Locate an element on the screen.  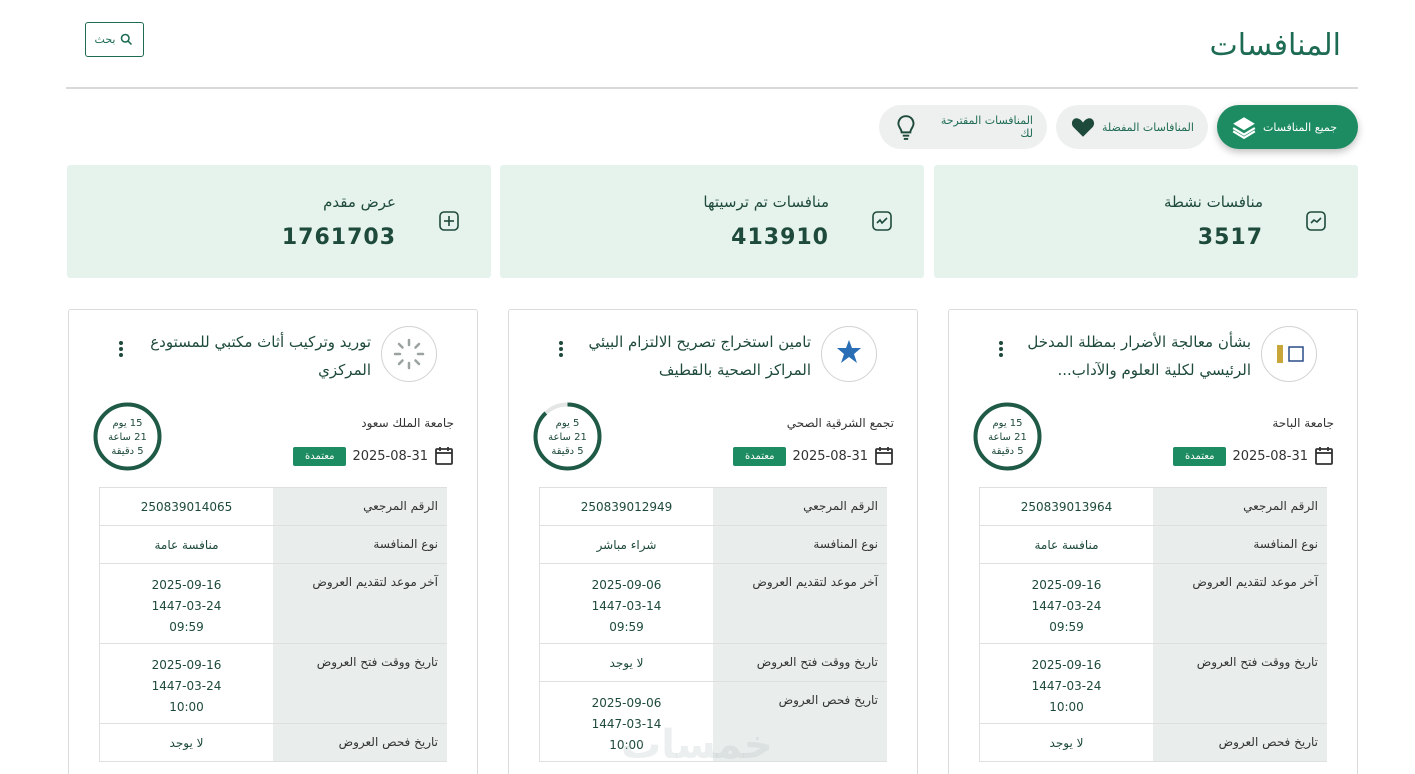
heart-icon is located at coordinates (1083, 127).